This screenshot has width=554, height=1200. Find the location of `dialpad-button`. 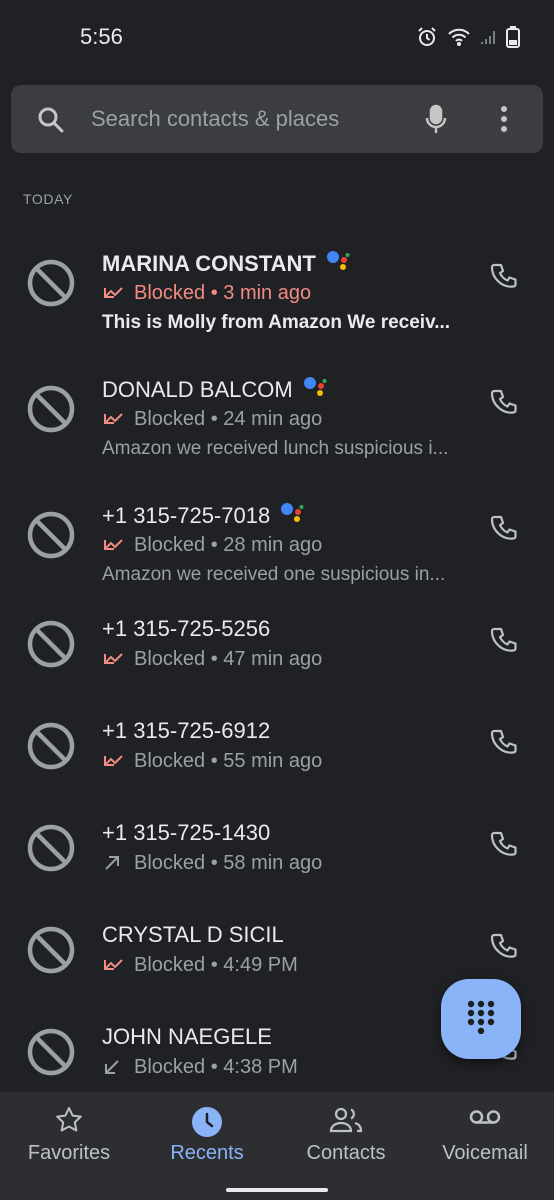

dialpad-button is located at coordinates (481, 1019).